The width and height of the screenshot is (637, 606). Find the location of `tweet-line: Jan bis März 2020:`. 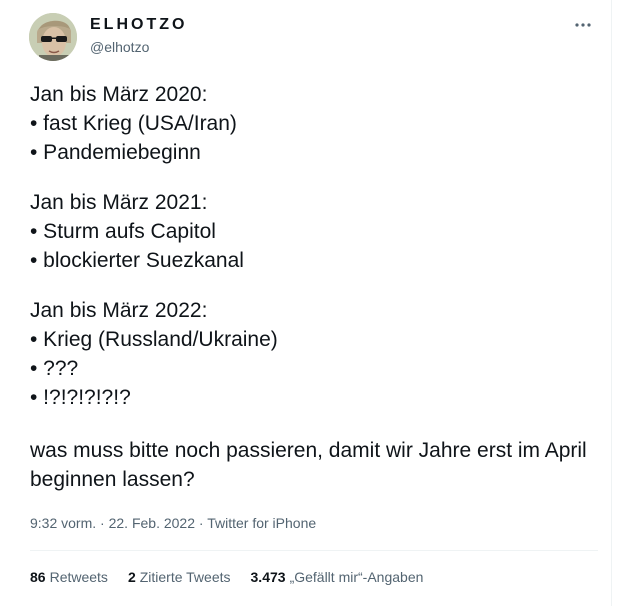

tweet-line: Jan bis März 2020: is located at coordinates (119, 94).